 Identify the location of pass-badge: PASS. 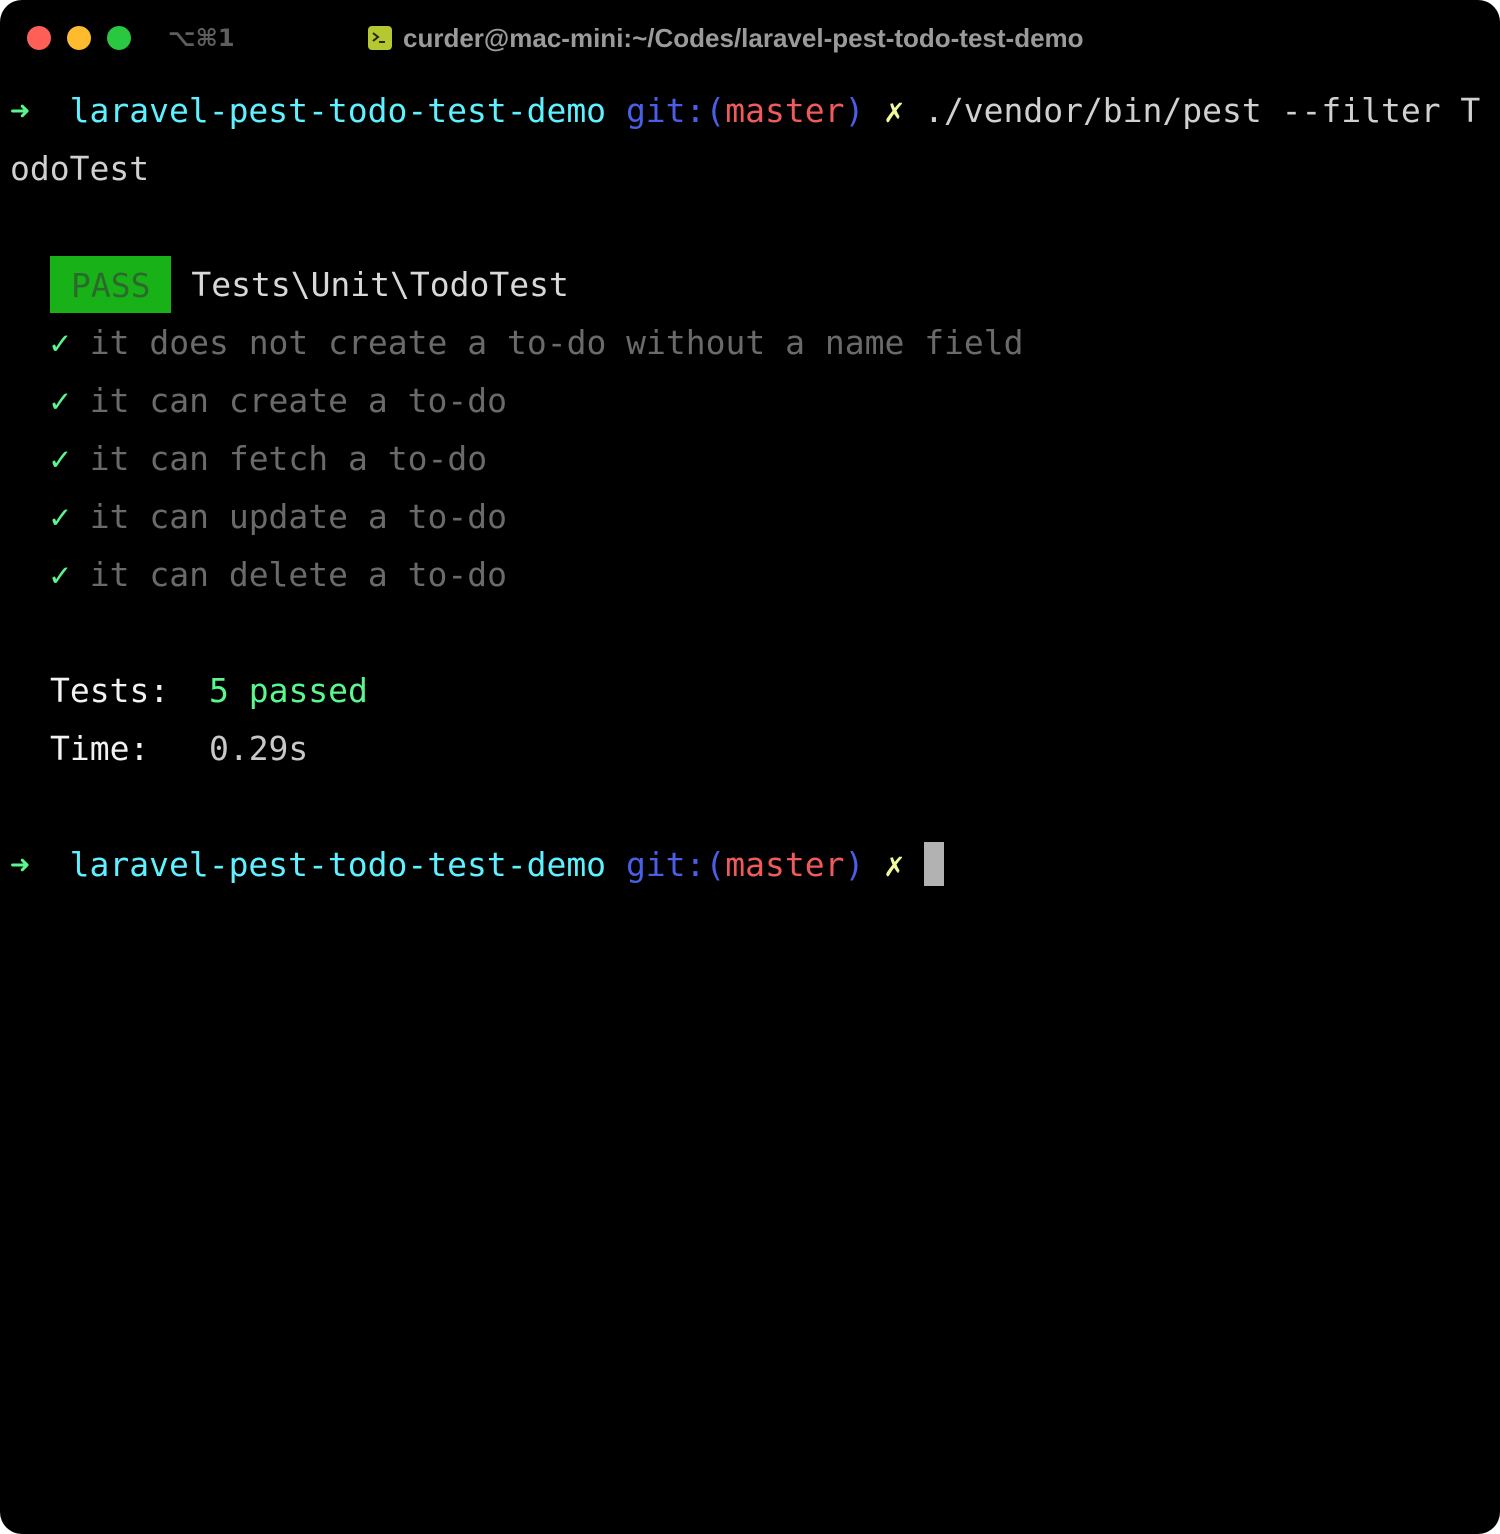
(111, 284).